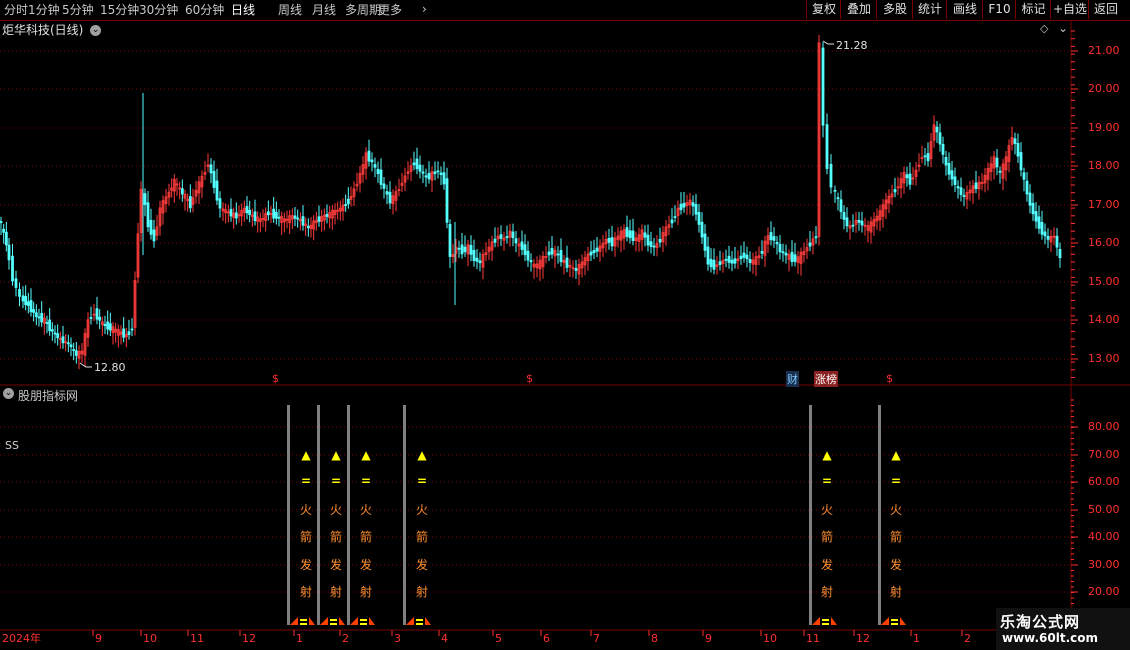 Image resolution: width=1130 pixels, height=650 pixels. Describe the element at coordinates (916, 638) in the screenshot. I see `date-axis-label: 1` at that location.